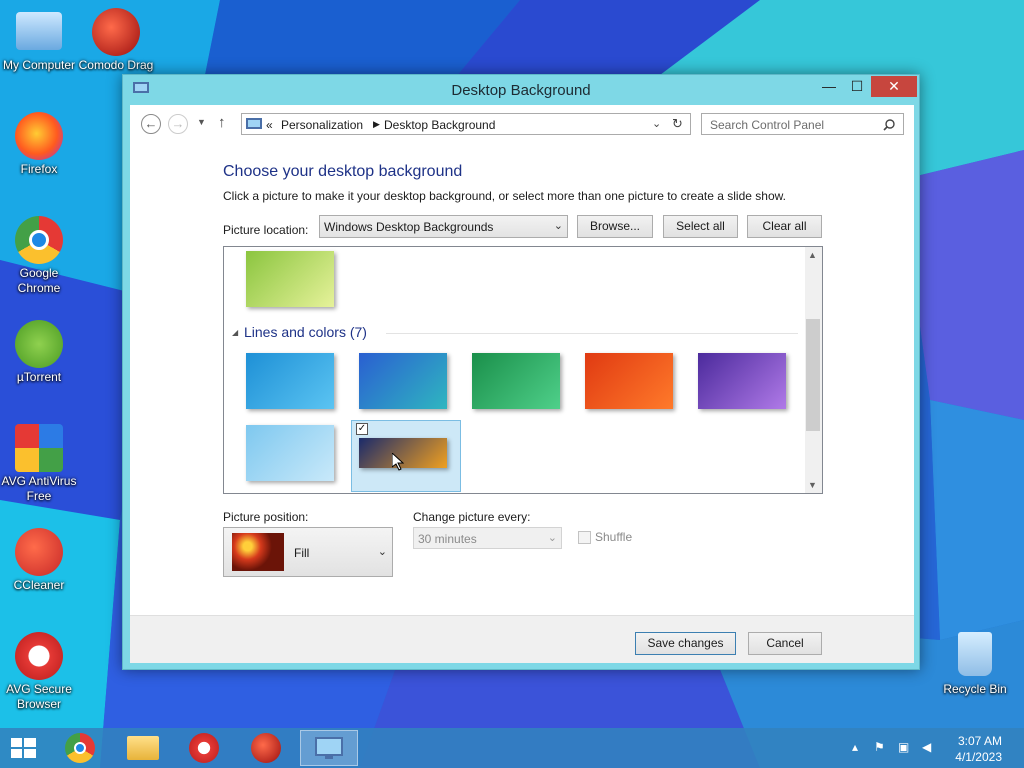 The height and width of the screenshot is (768, 1024). What do you see at coordinates (39, 488) in the screenshot?
I see `desktop-icon-label: AVG AntiVirus Free` at bounding box center [39, 488].